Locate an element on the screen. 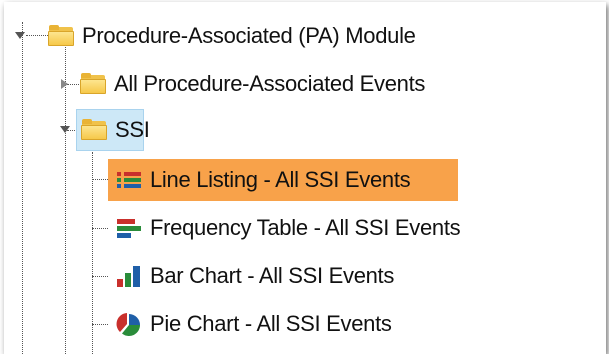  tree-item-pie-chart: Pie Chart - All SSI Events is located at coordinates (250, 324).